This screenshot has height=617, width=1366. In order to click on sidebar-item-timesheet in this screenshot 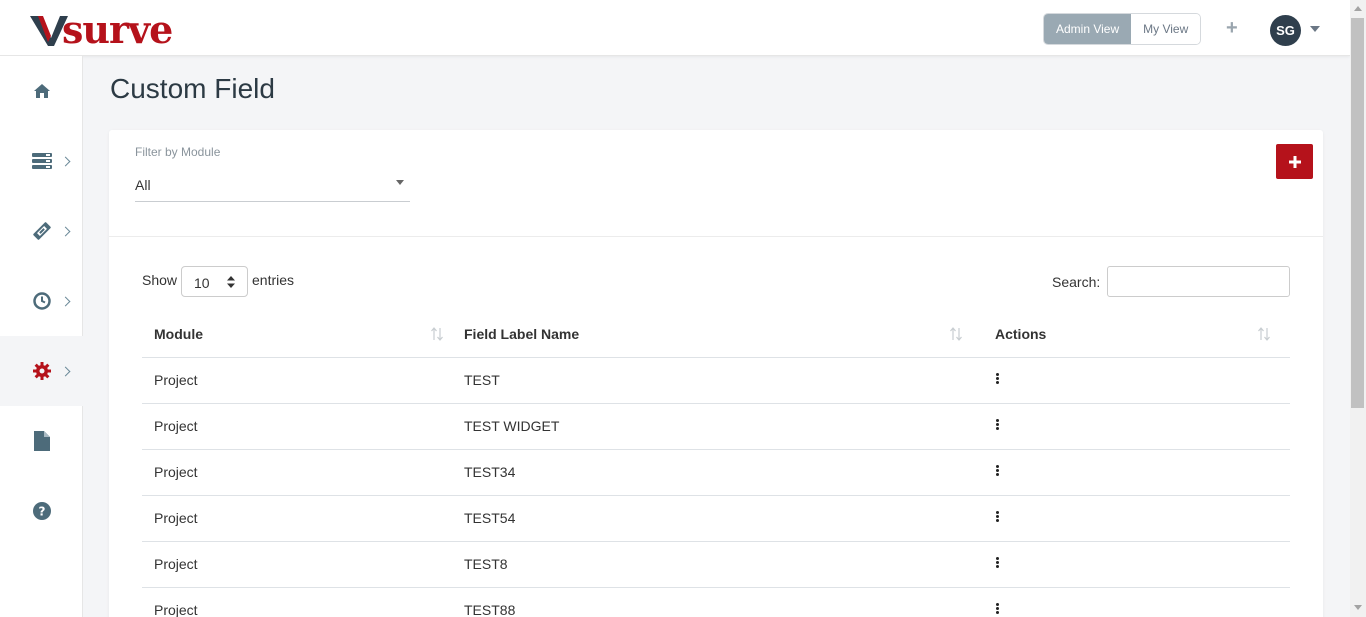, I will do `click(41, 301)`.